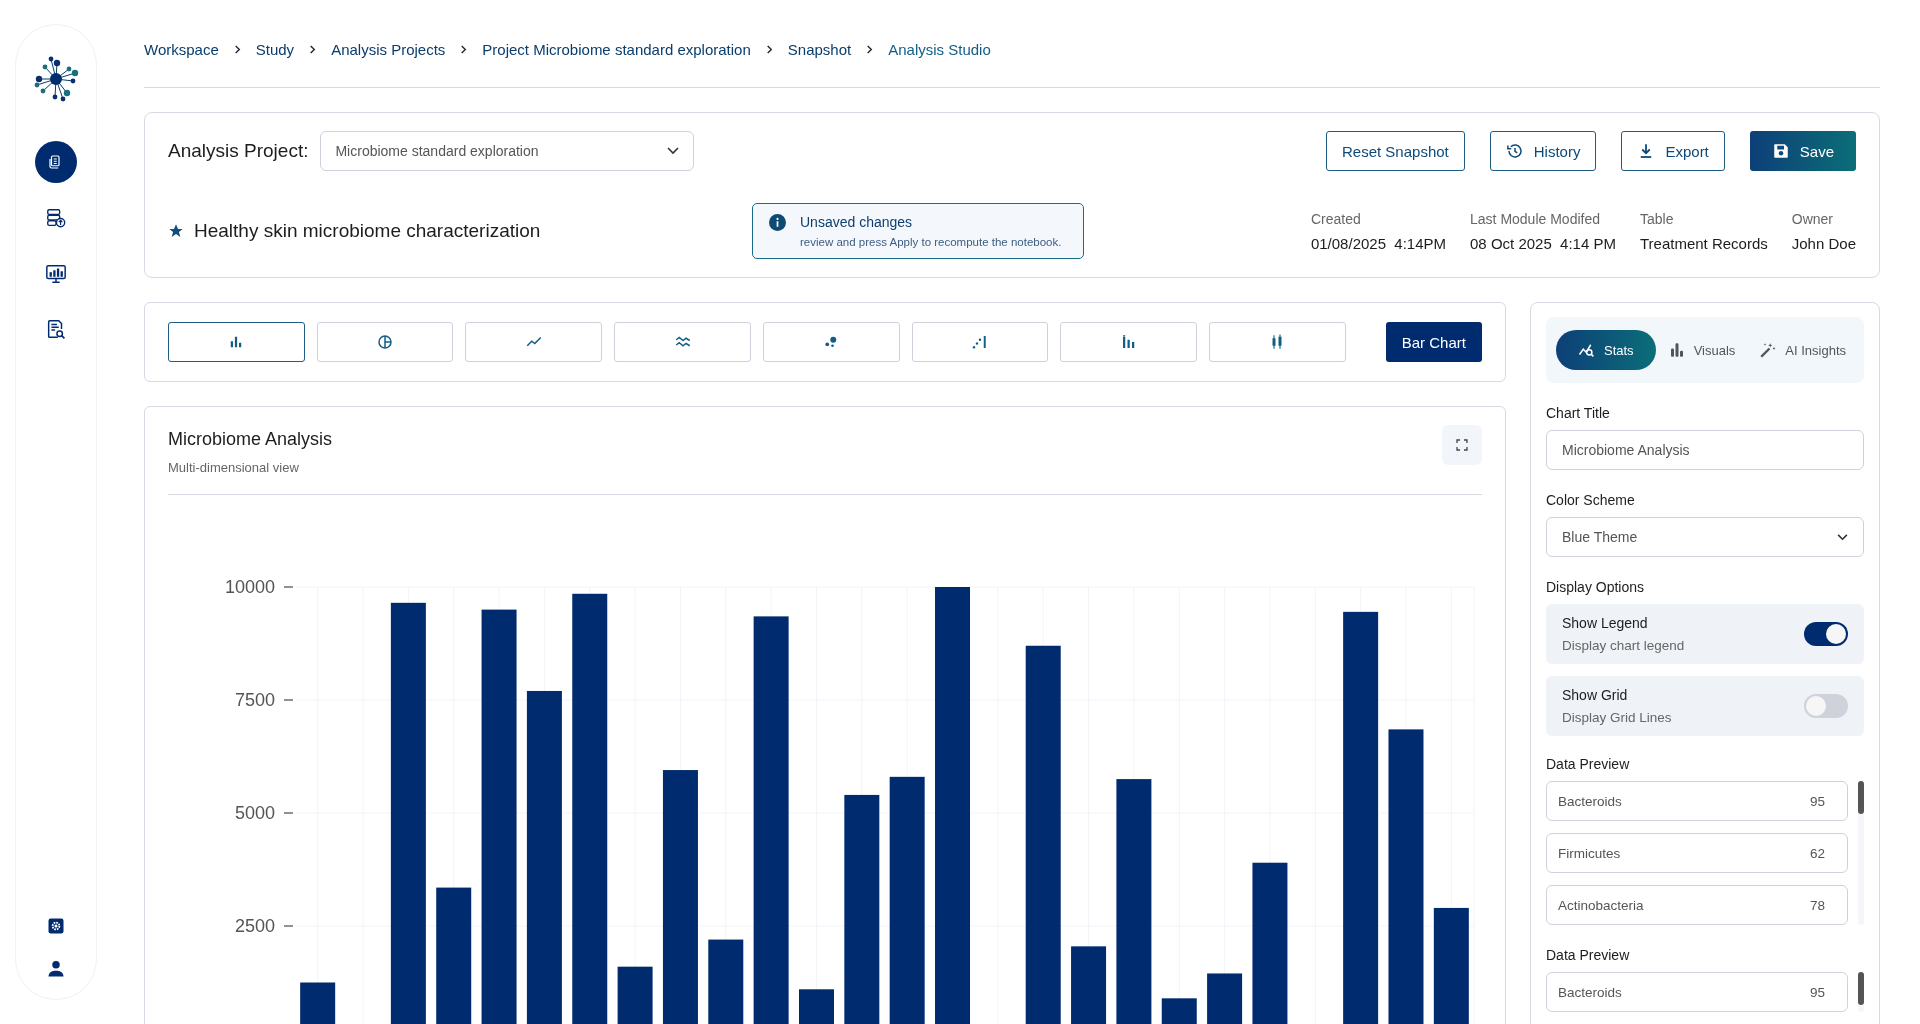  What do you see at coordinates (56, 330) in the screenshot?
I see `document-search-icon` at bounding box center [56, 330].